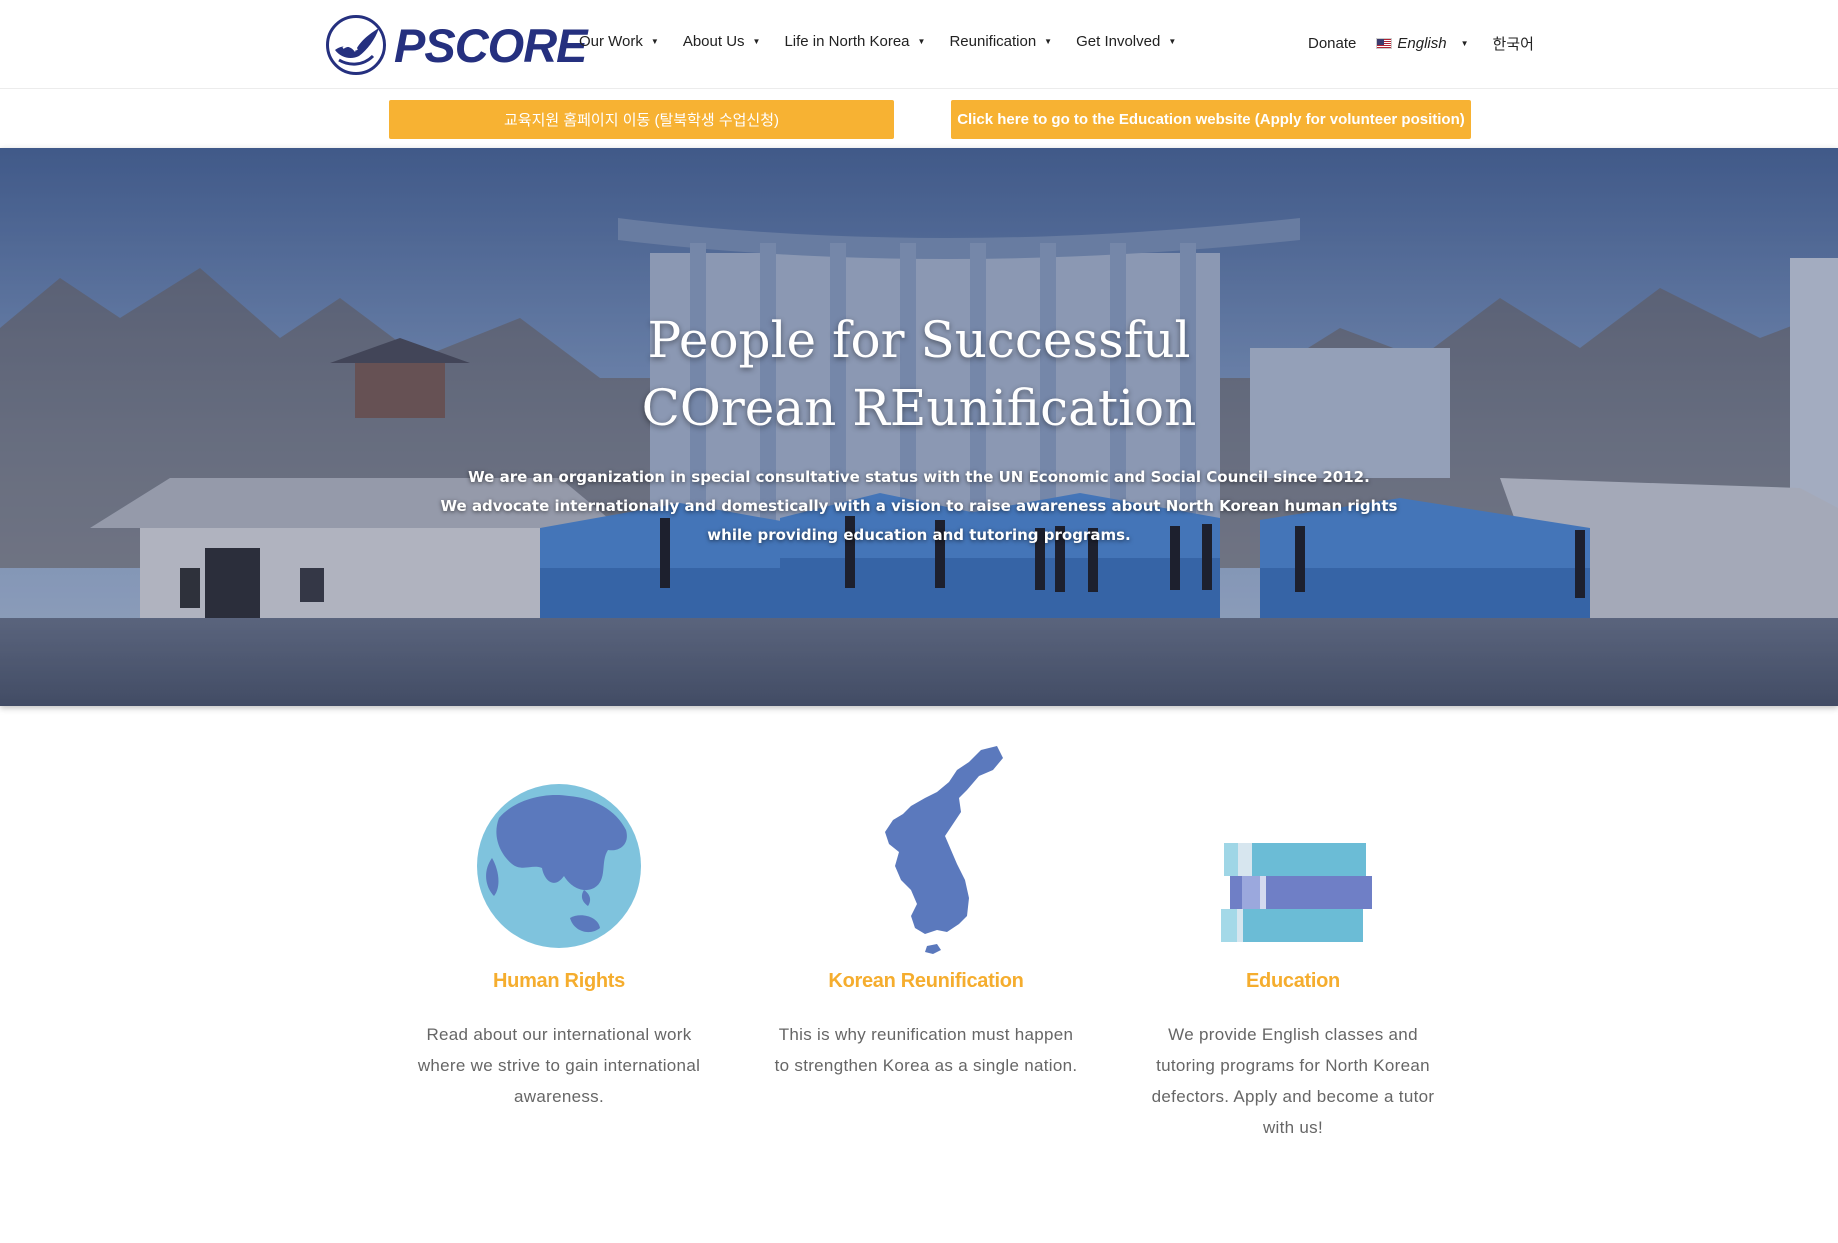 This screenshot has height=1243, width=1838. What do you see at coordinates (1513, 43) in the screenshot?
I see `korean-language-link: 한국어` at bounding box center [1513, 43].